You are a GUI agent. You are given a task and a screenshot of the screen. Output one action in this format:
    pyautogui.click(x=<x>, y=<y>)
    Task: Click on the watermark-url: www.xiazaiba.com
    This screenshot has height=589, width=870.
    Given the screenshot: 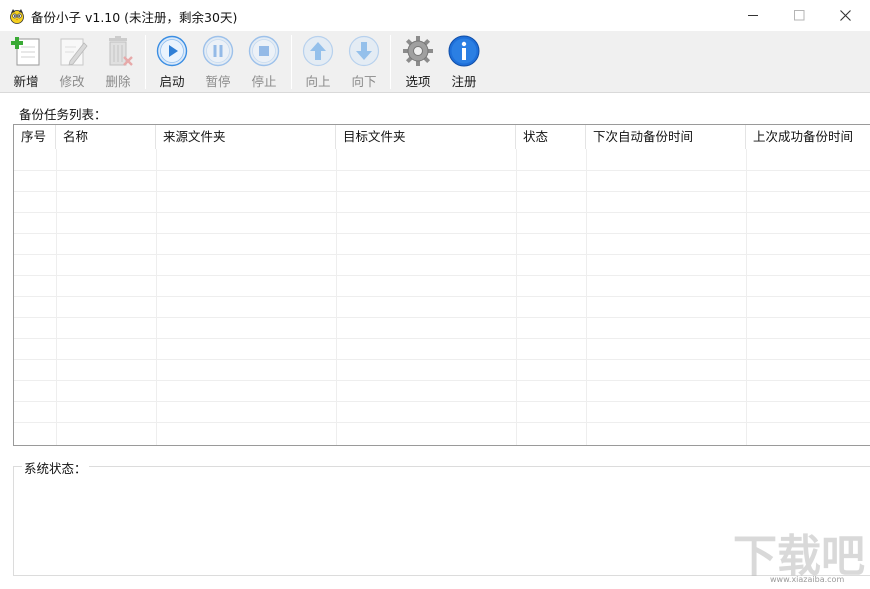 What is the action you would take?
    pyautogui.click(x=807, y=579)
    